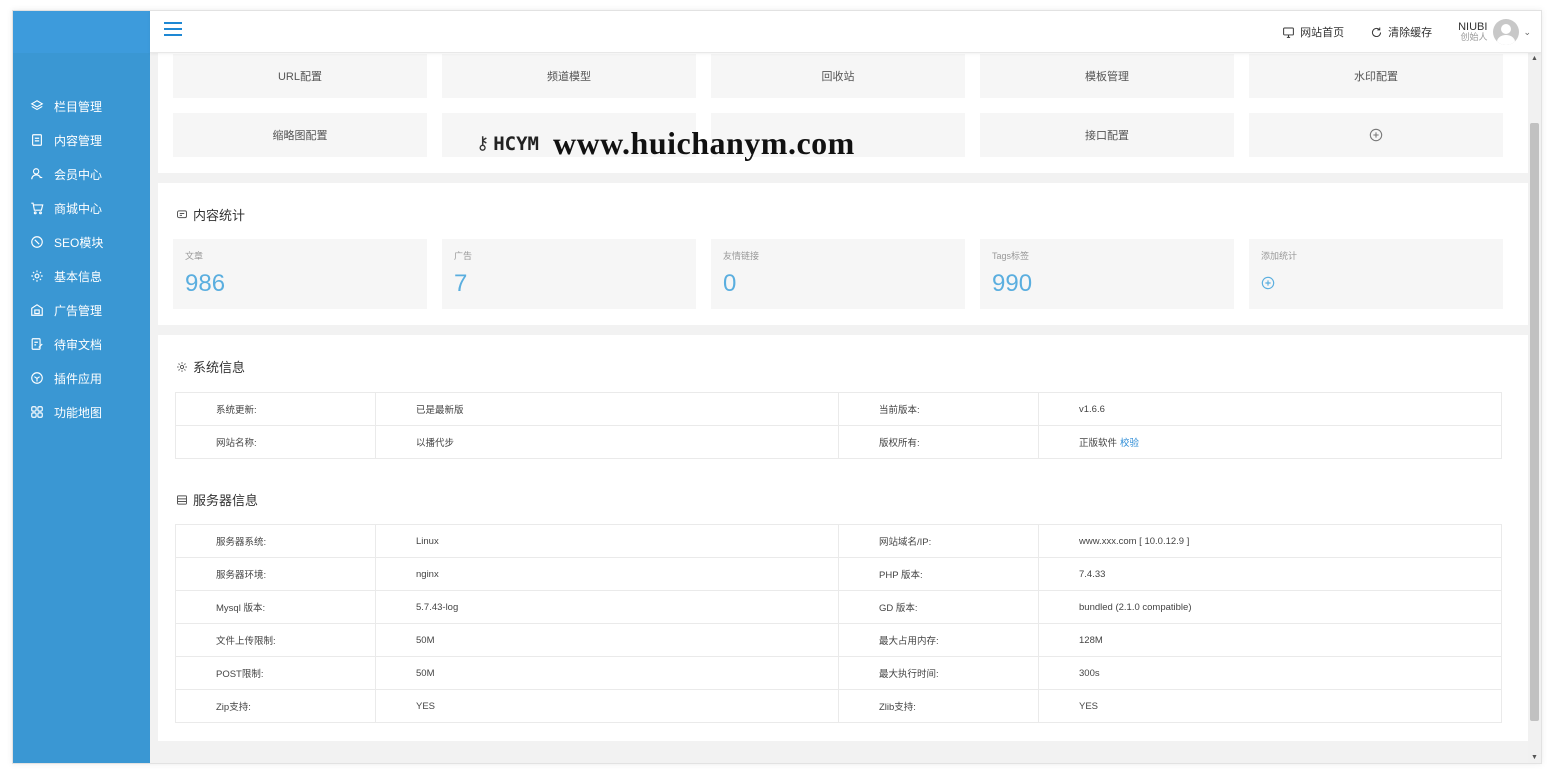  Describe the element at coordinates (37, 378) in the screenshot. I see `box-icon` at that location.